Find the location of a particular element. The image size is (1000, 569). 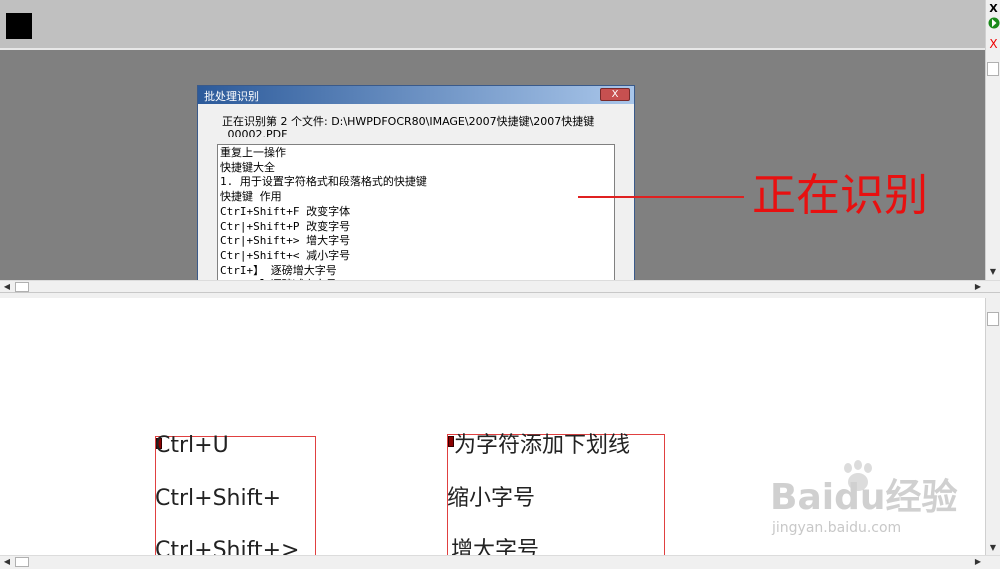

close-x-black-icon: X is located at coordinates (993, 8).